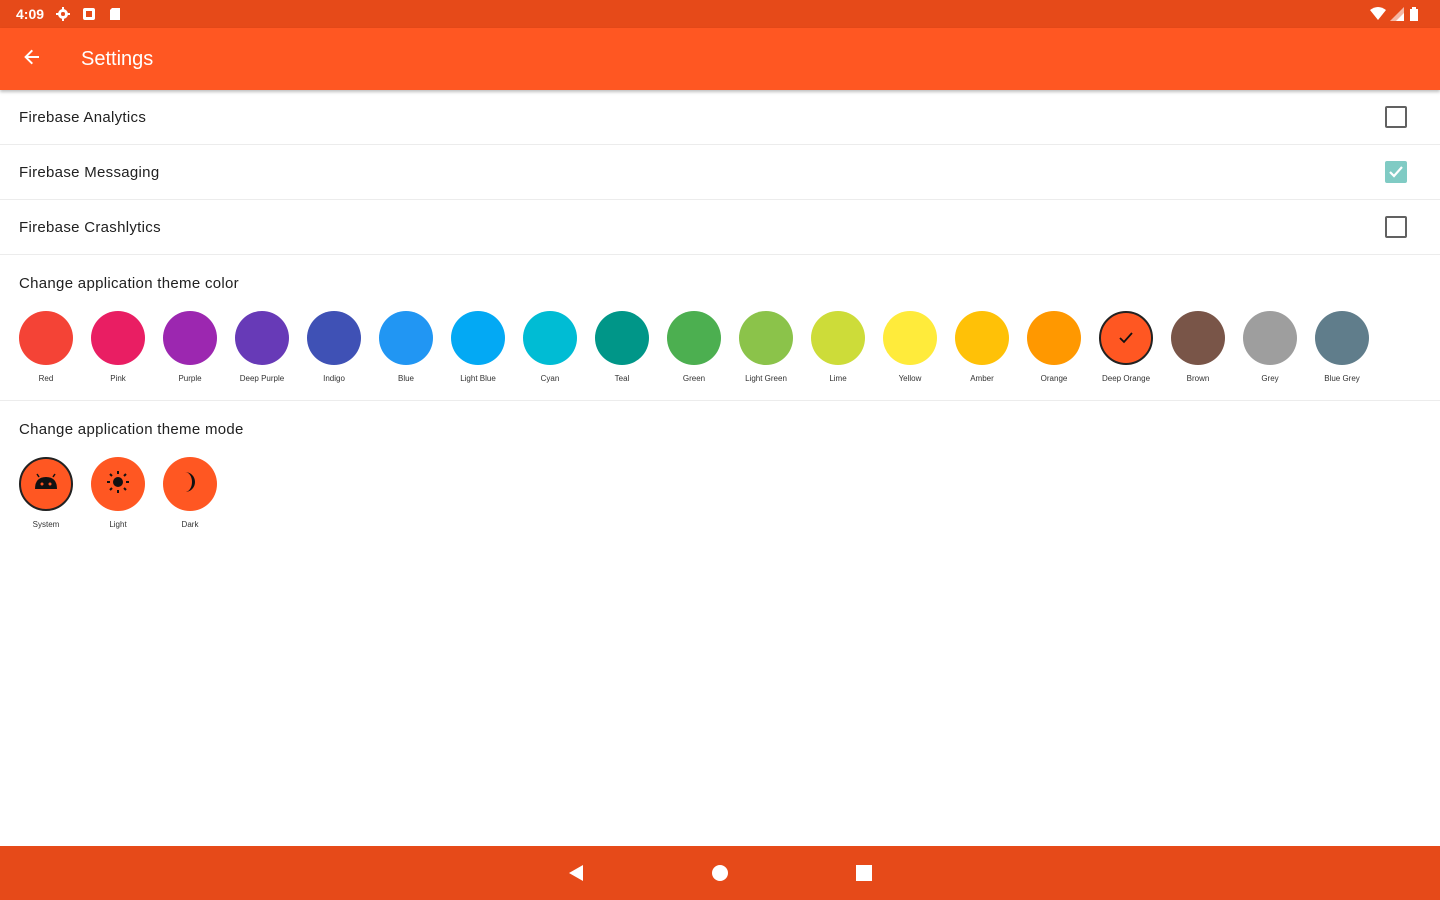 The width and height of the screenshot is (1440, 900). I want to click on firebase-analytics-checkbox, so click(1396, 117).